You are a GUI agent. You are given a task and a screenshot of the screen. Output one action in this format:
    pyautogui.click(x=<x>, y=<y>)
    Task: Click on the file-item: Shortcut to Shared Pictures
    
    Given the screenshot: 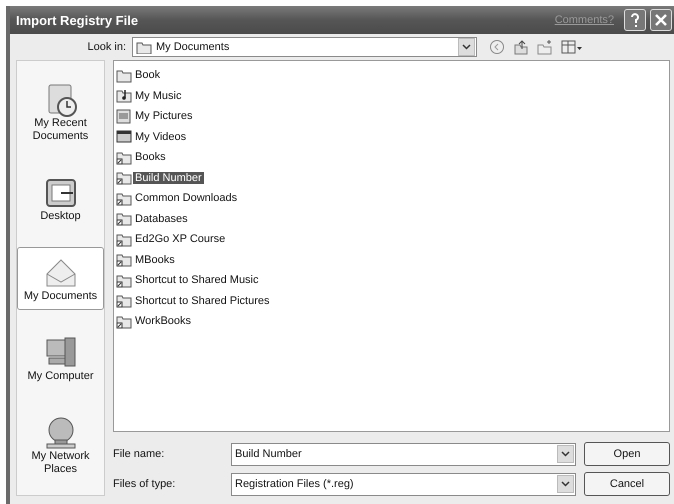 What is the action you would take?
    pyautogui.click(x=202, y=300)
    